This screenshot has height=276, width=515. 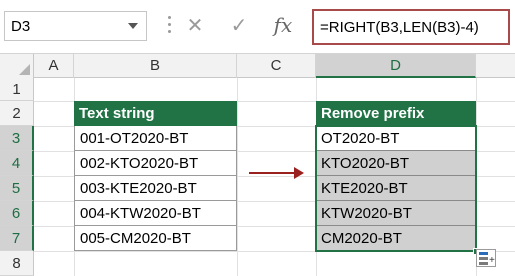 I want to click on row-header-5: 5, so click(x=17, y=188).